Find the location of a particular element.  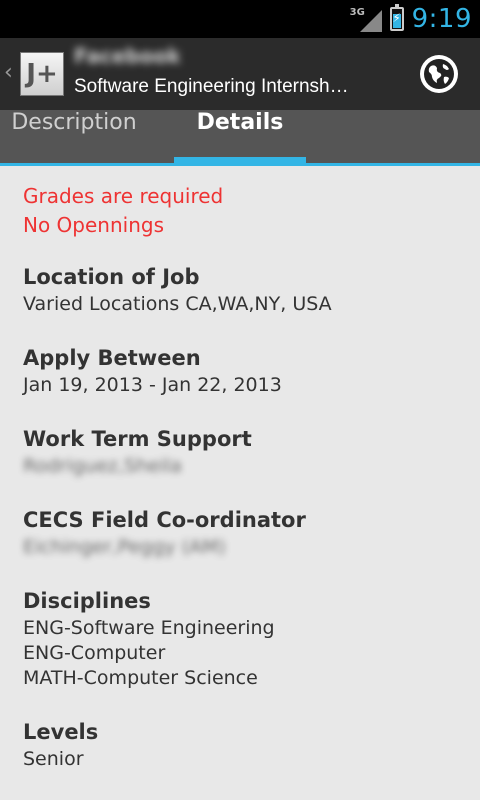

tab-details: Details is located at coordinates (240, 136).